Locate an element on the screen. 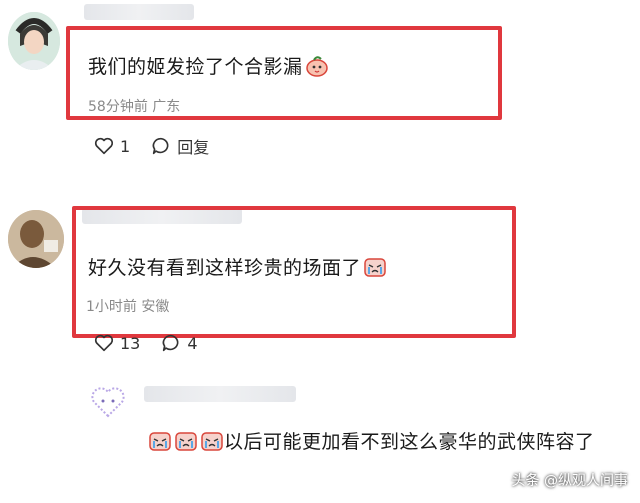 The height and width of the screenshot is (503, 640). like-button: 13 is located at coordinates (116, 343).